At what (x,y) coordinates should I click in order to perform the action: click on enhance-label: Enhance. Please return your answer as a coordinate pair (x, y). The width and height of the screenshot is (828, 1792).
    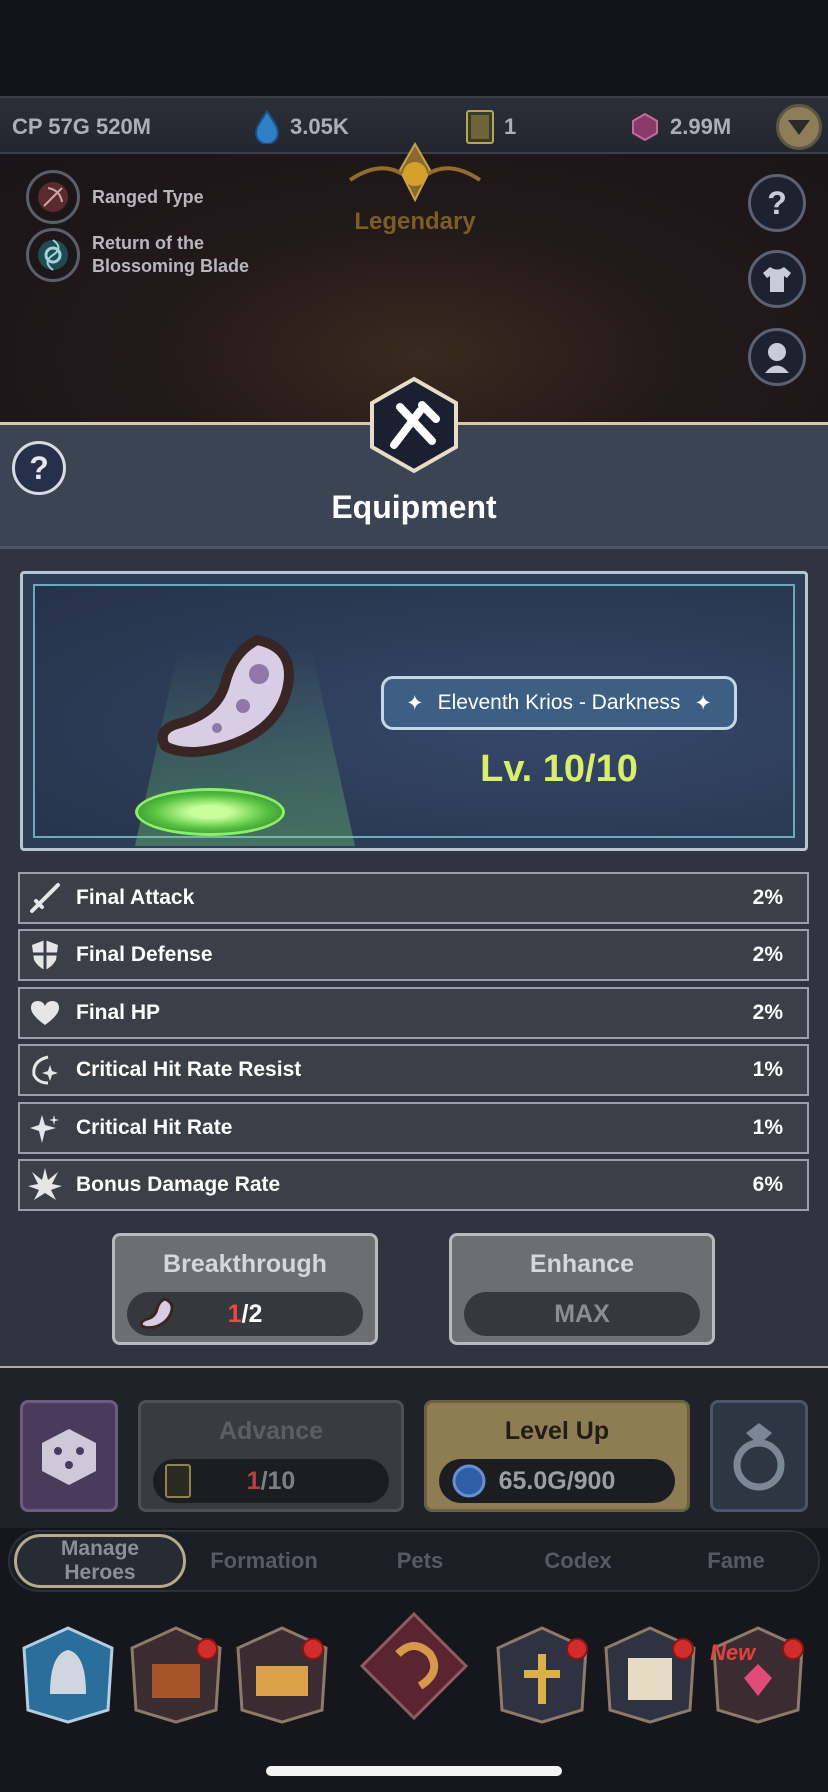
    Looking at the image, I should click on (582, 1264).